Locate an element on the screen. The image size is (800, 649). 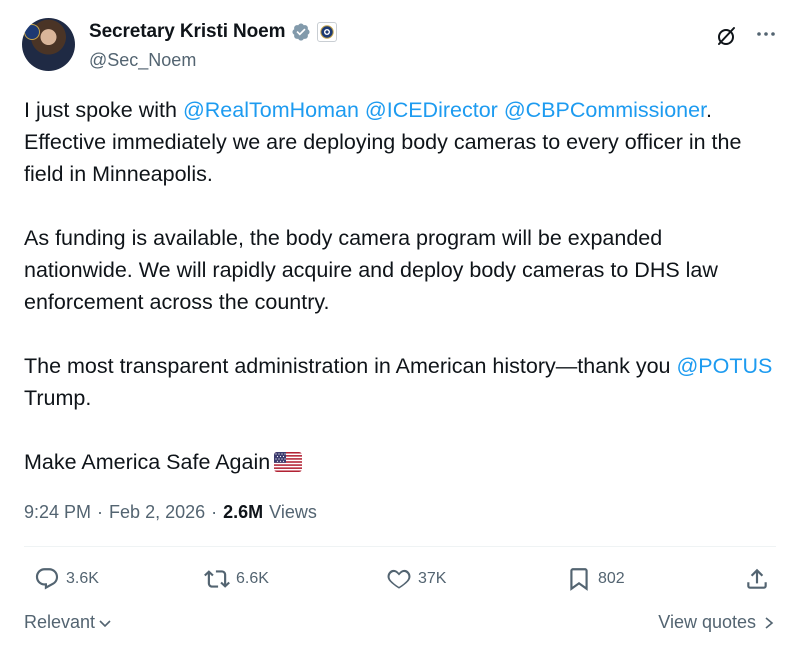
text-segment: Trump. is located at coordinates (58, 398).